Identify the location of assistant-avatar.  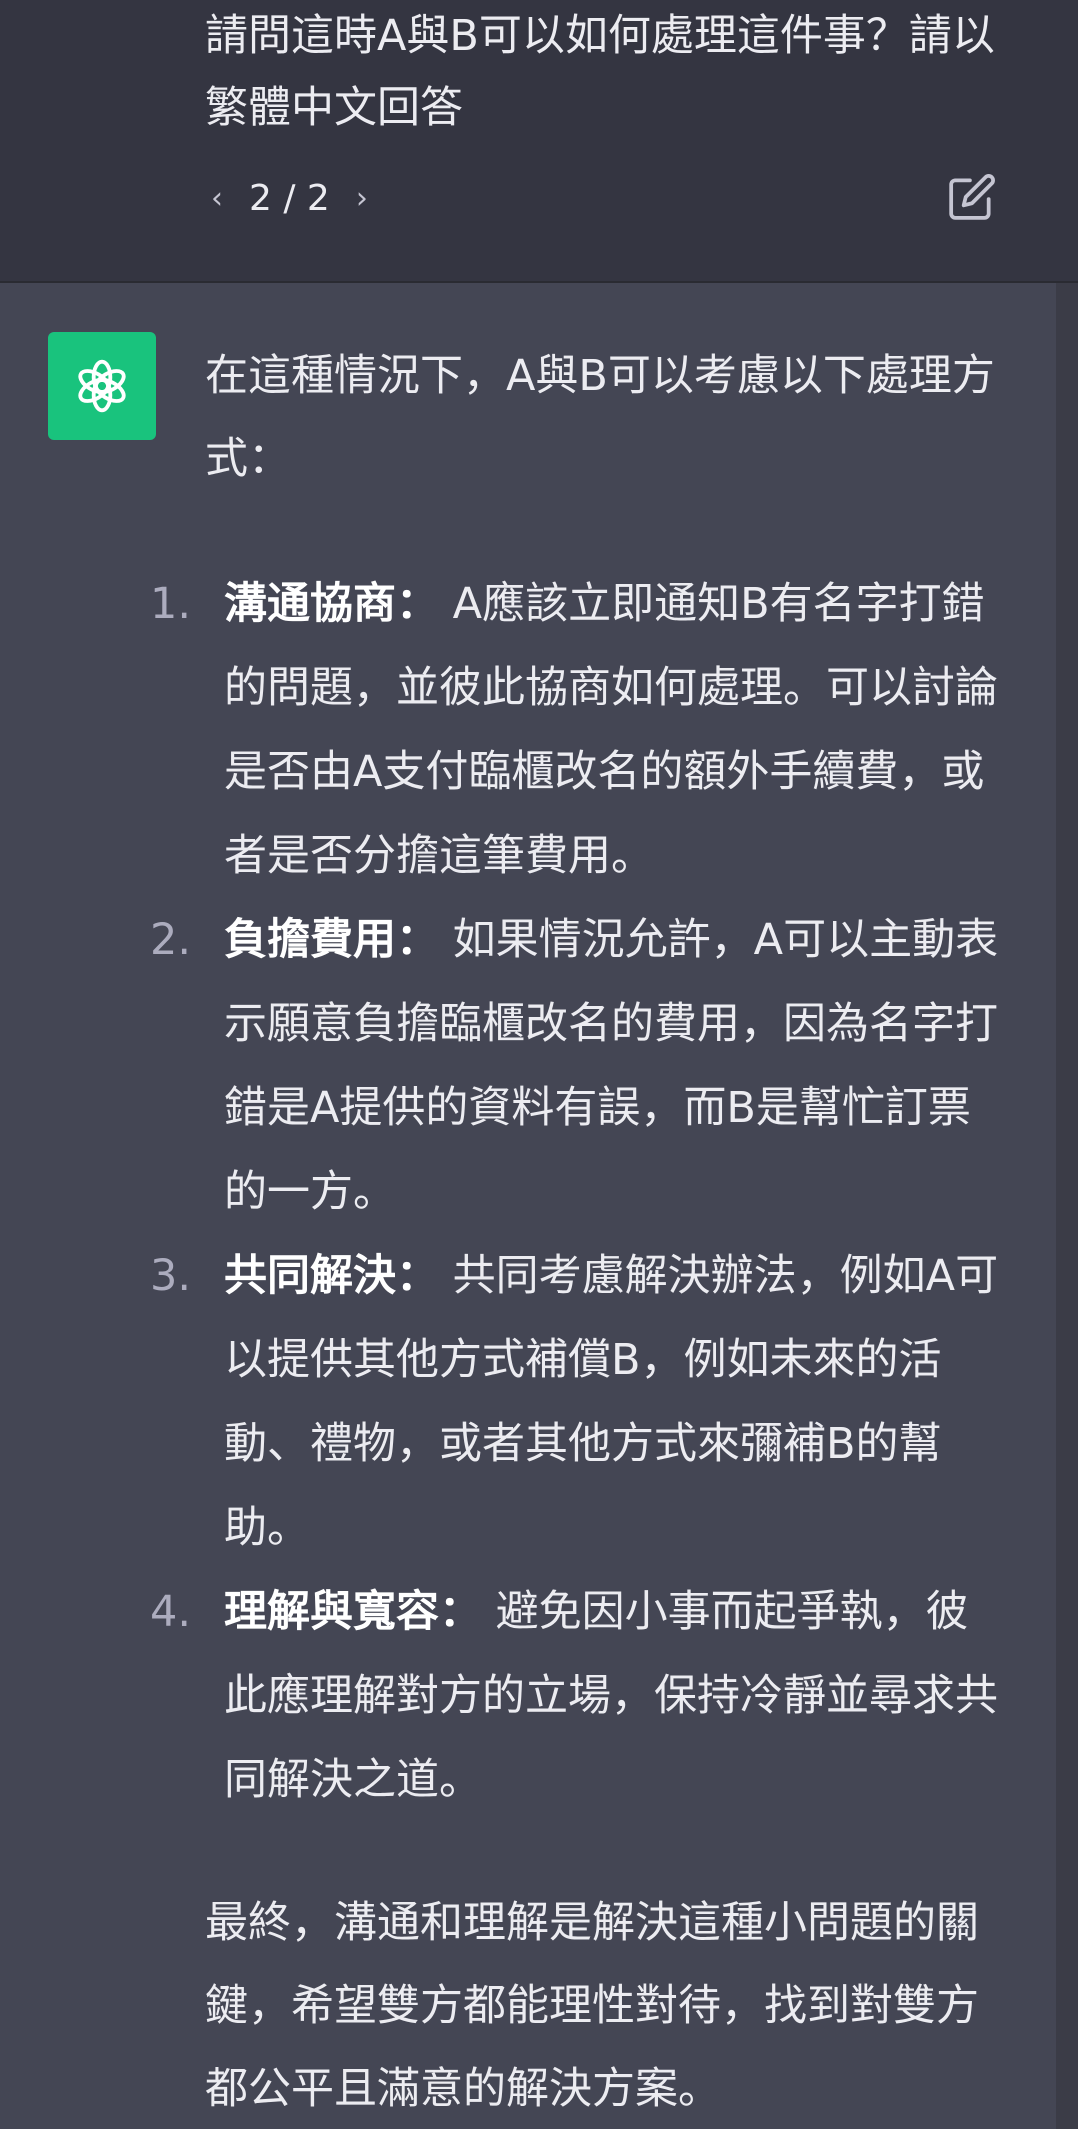
(102, 386).